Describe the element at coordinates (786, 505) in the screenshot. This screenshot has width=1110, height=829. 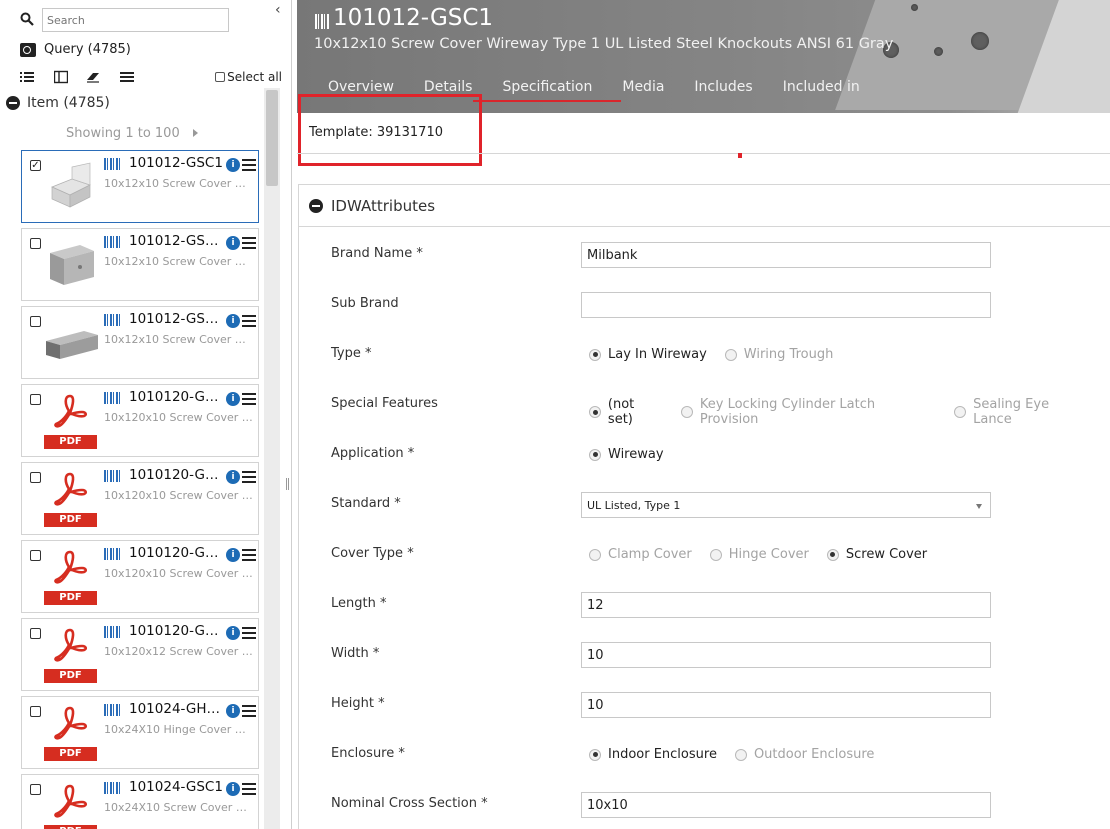
I see `standard-select: UL Listed, Type 1` at that location.